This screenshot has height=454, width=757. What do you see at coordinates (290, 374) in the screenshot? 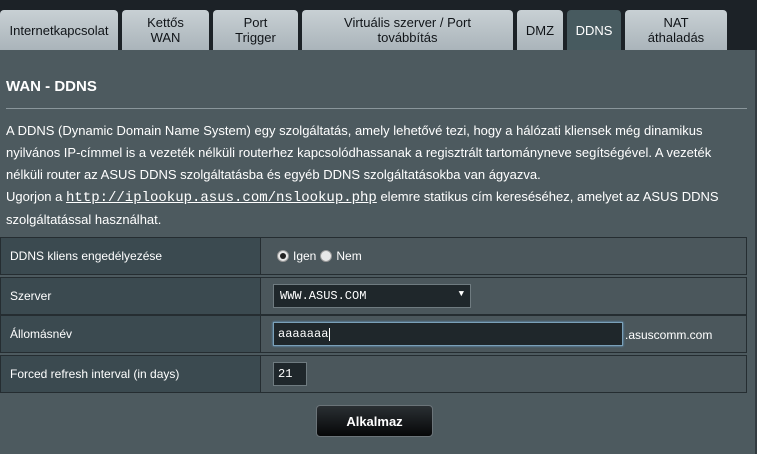
I see `refresh-interval-input: 21` at bounding box center [290, 374].